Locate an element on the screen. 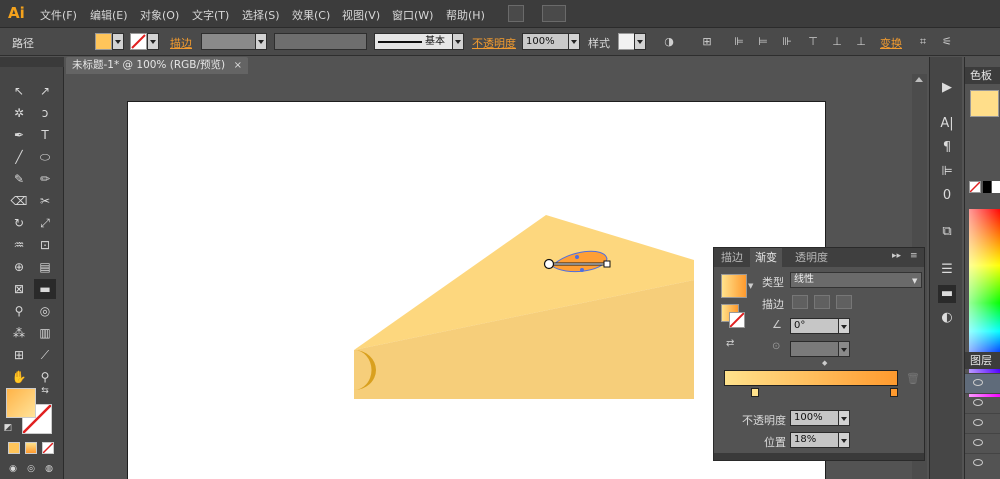  gradient-stop-start is located at coordinates (755, 392).